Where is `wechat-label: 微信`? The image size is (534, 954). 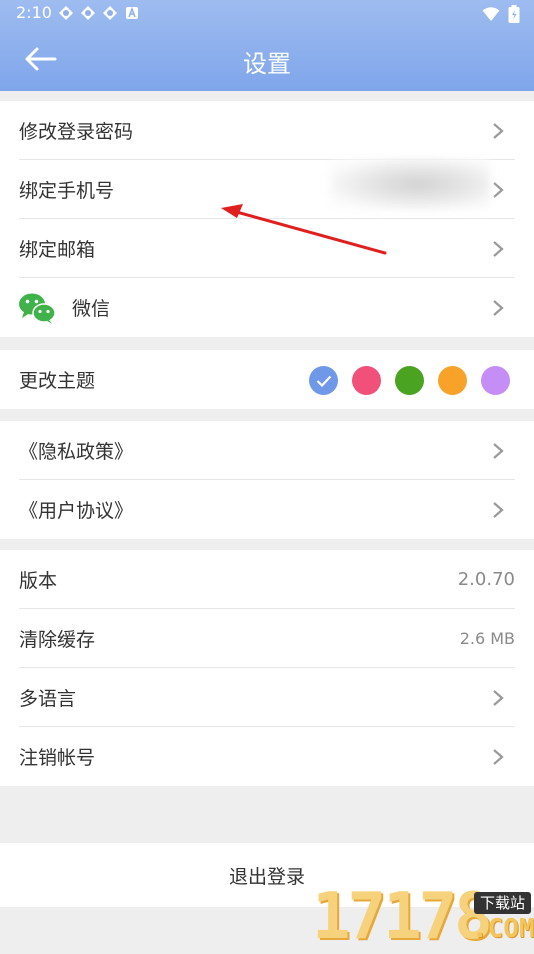 wechat-label: 微信 is located at coordinates (91, 309).